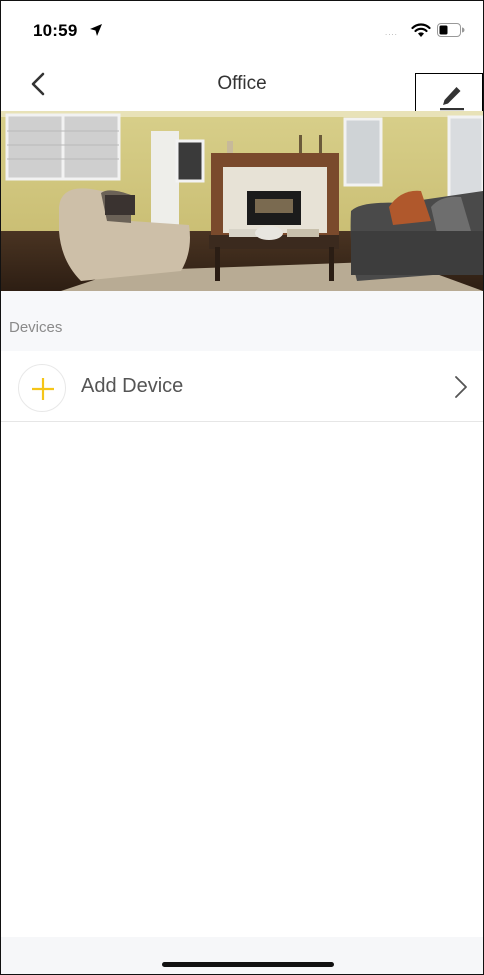 The height and width of the screenshot is (975, 484). Describe the element at coordinates (461, 387) in the screenshot. I see `chevron-right-icon` at that location.